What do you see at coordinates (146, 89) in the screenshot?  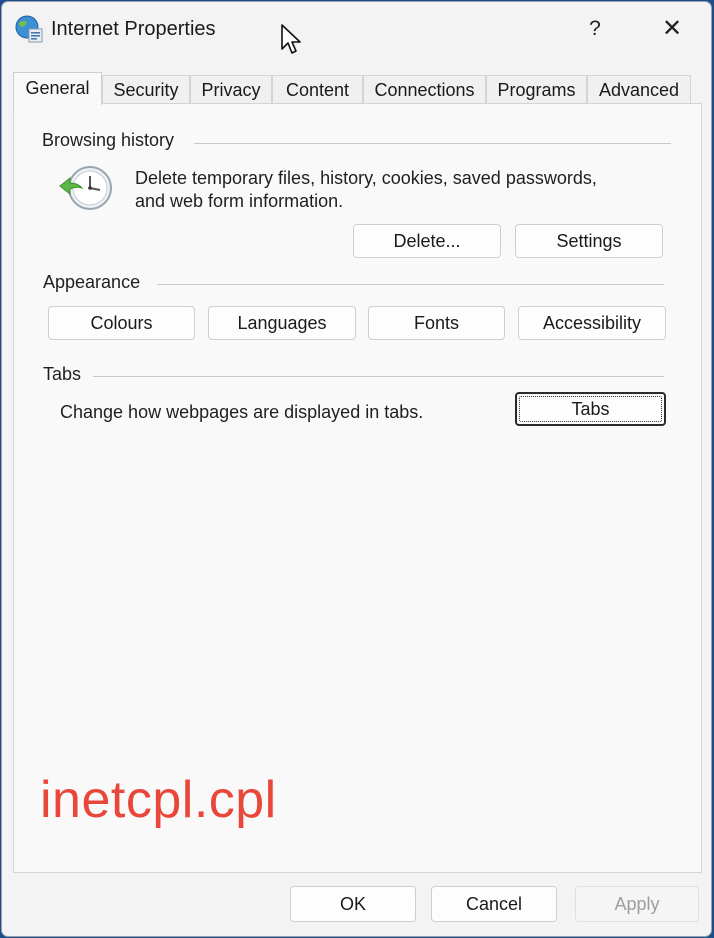 I see `tab-security: Security` at bounding box center [146, 89].